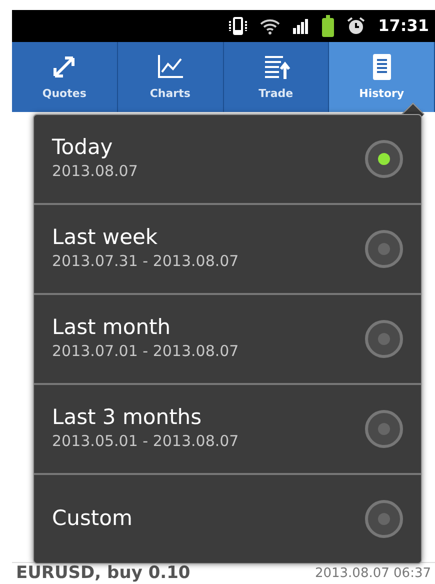  I want to click on option-label: Last 3 months, so click(127, 417).